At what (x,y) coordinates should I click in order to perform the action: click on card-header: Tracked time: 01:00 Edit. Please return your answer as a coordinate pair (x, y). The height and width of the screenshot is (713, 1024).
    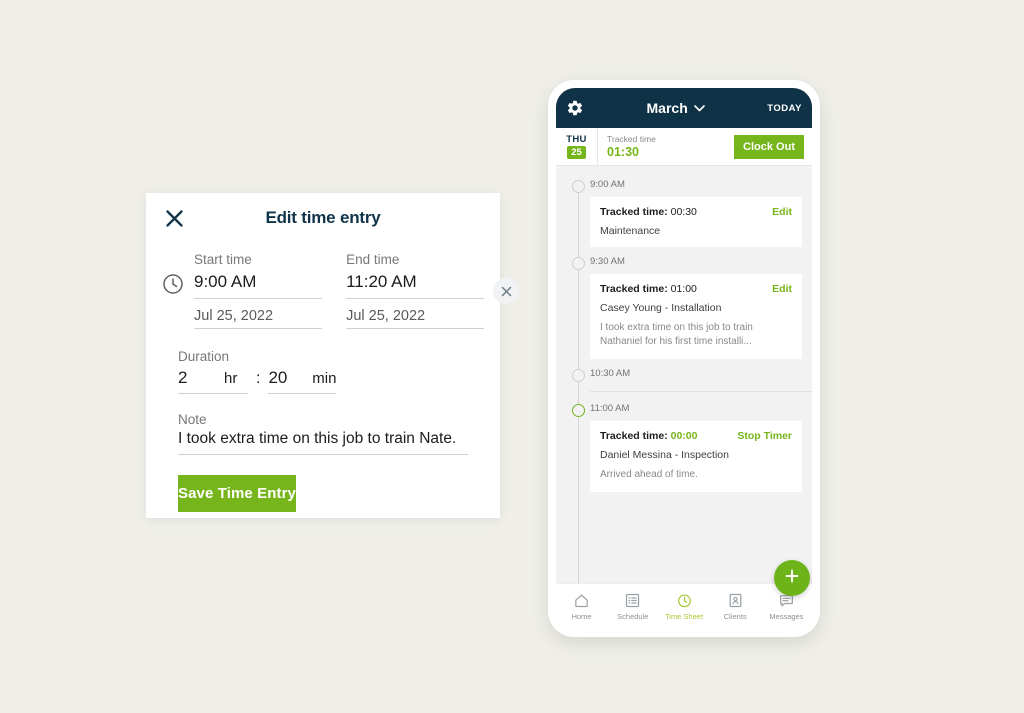
    Looking at the image, I should click on (696, 289).